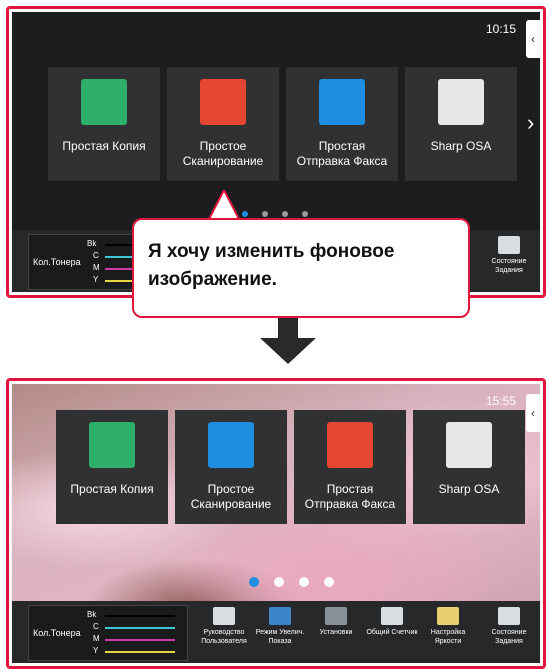 The image size is (548, 671). Describe the element at coordinates (392, 616) in the screenshot. I see `counter-icon` at that location.